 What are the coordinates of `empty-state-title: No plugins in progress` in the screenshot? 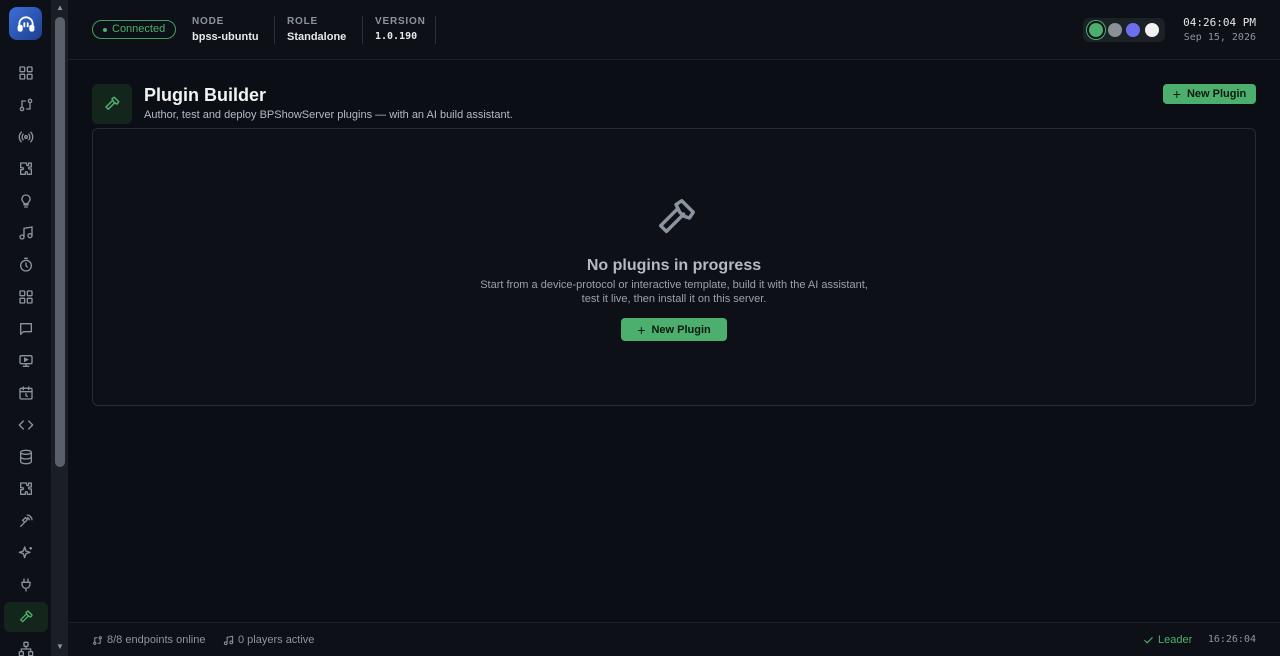 It's located at (674, 265).